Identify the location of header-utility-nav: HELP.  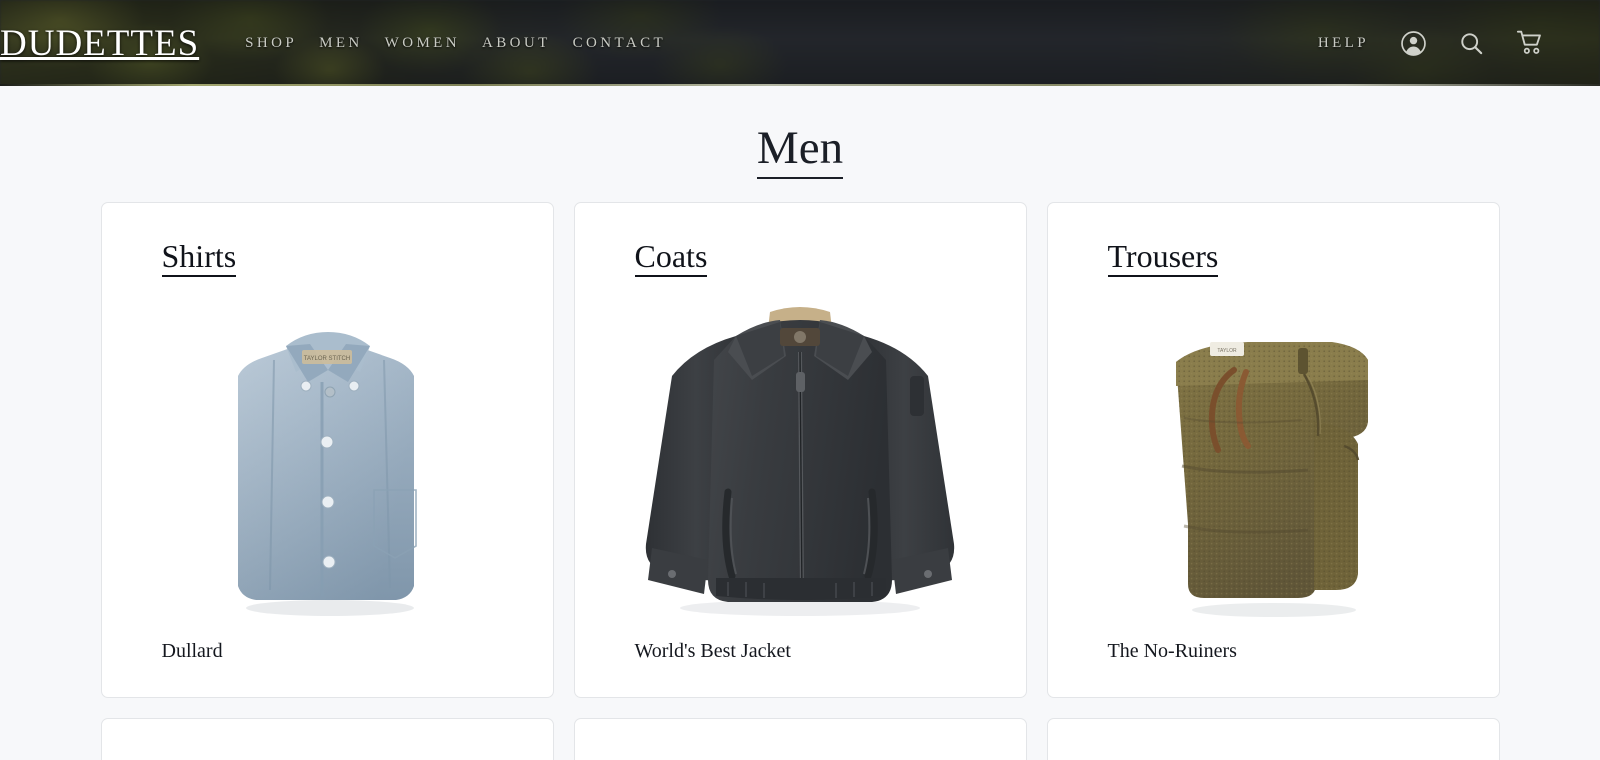
(1459, 43).